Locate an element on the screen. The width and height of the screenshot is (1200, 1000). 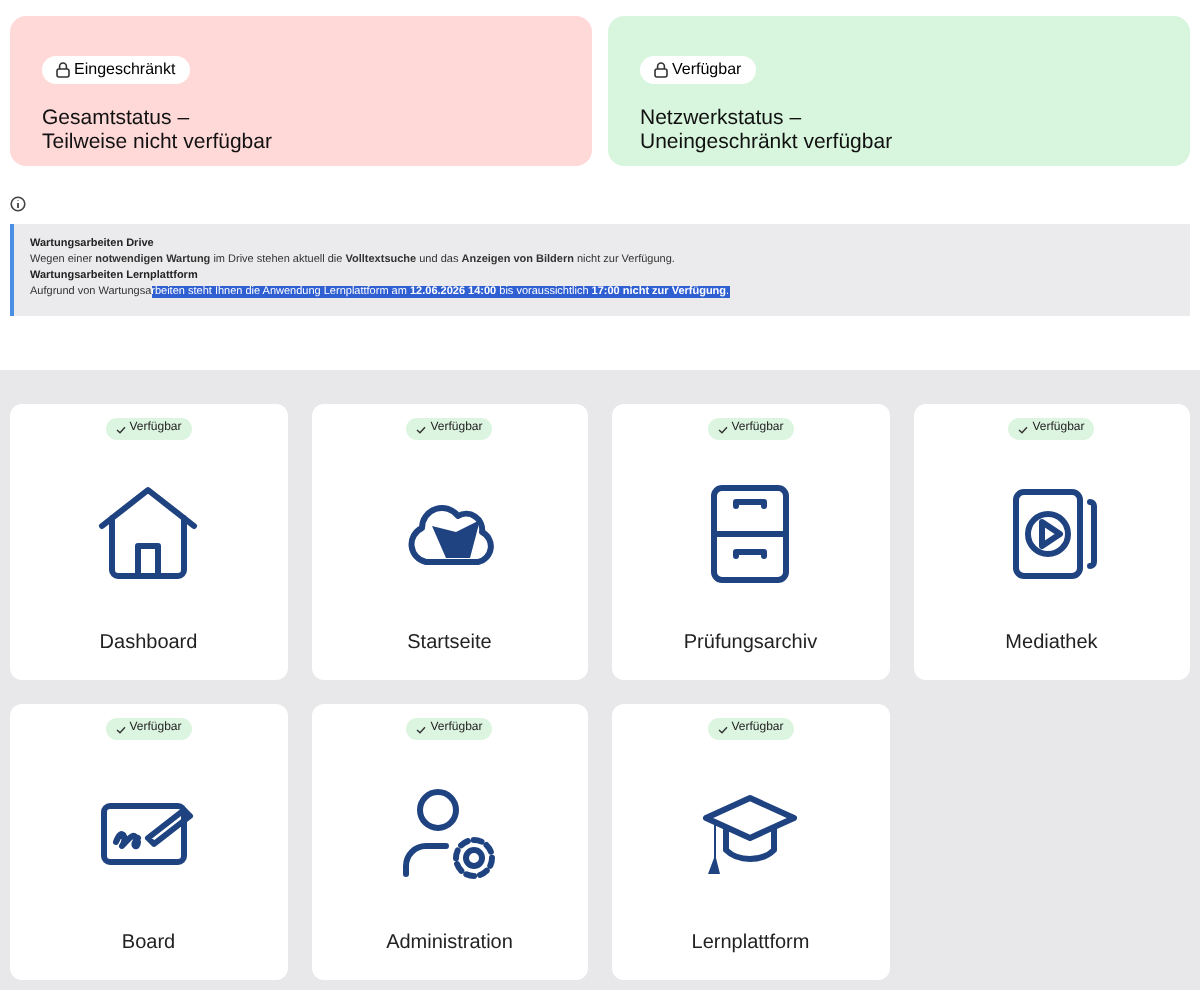
status-subtitle: Teilweise nicht verfügbar is located at coordinates (158, 142).